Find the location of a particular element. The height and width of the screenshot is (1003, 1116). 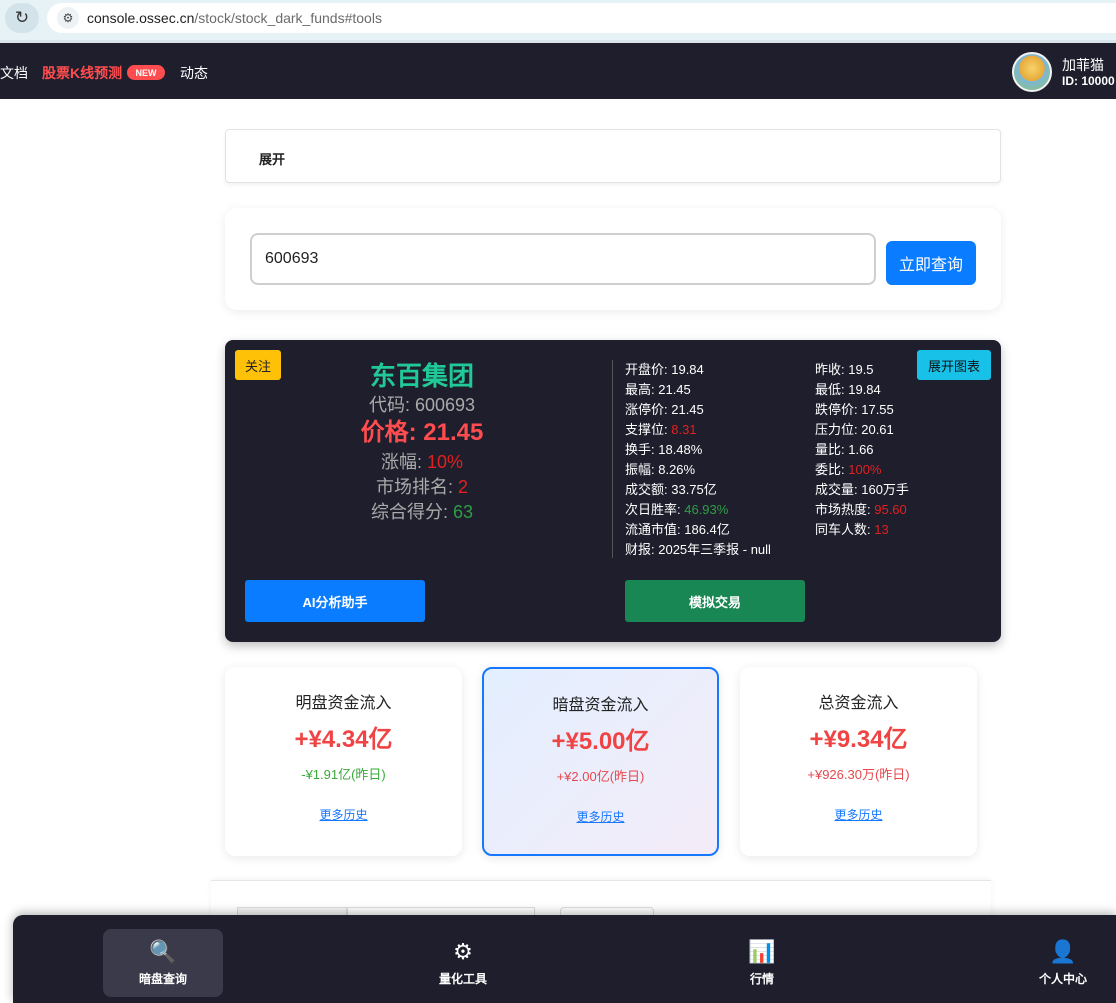

metric-value: 19.5 is located at coordinates (861, 369).